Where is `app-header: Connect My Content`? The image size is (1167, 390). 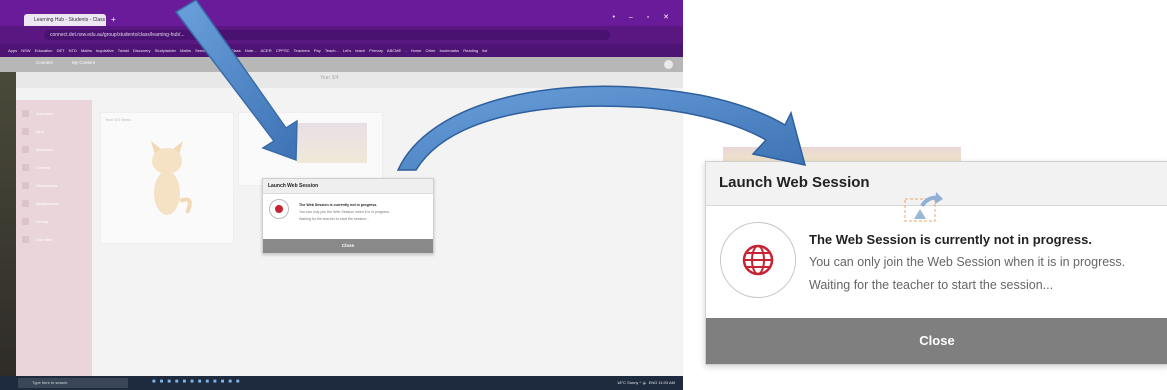 app-header: Connect My Content is located at coordinates (341, 64).